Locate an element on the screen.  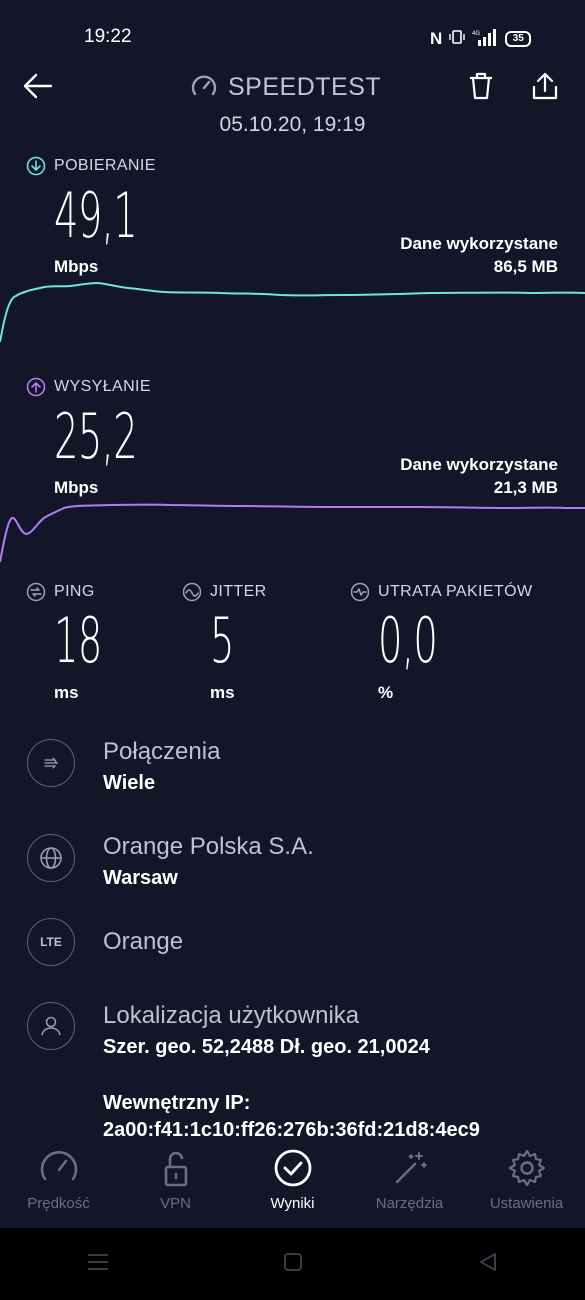
user-icon is located at coordinates (51, 1026).